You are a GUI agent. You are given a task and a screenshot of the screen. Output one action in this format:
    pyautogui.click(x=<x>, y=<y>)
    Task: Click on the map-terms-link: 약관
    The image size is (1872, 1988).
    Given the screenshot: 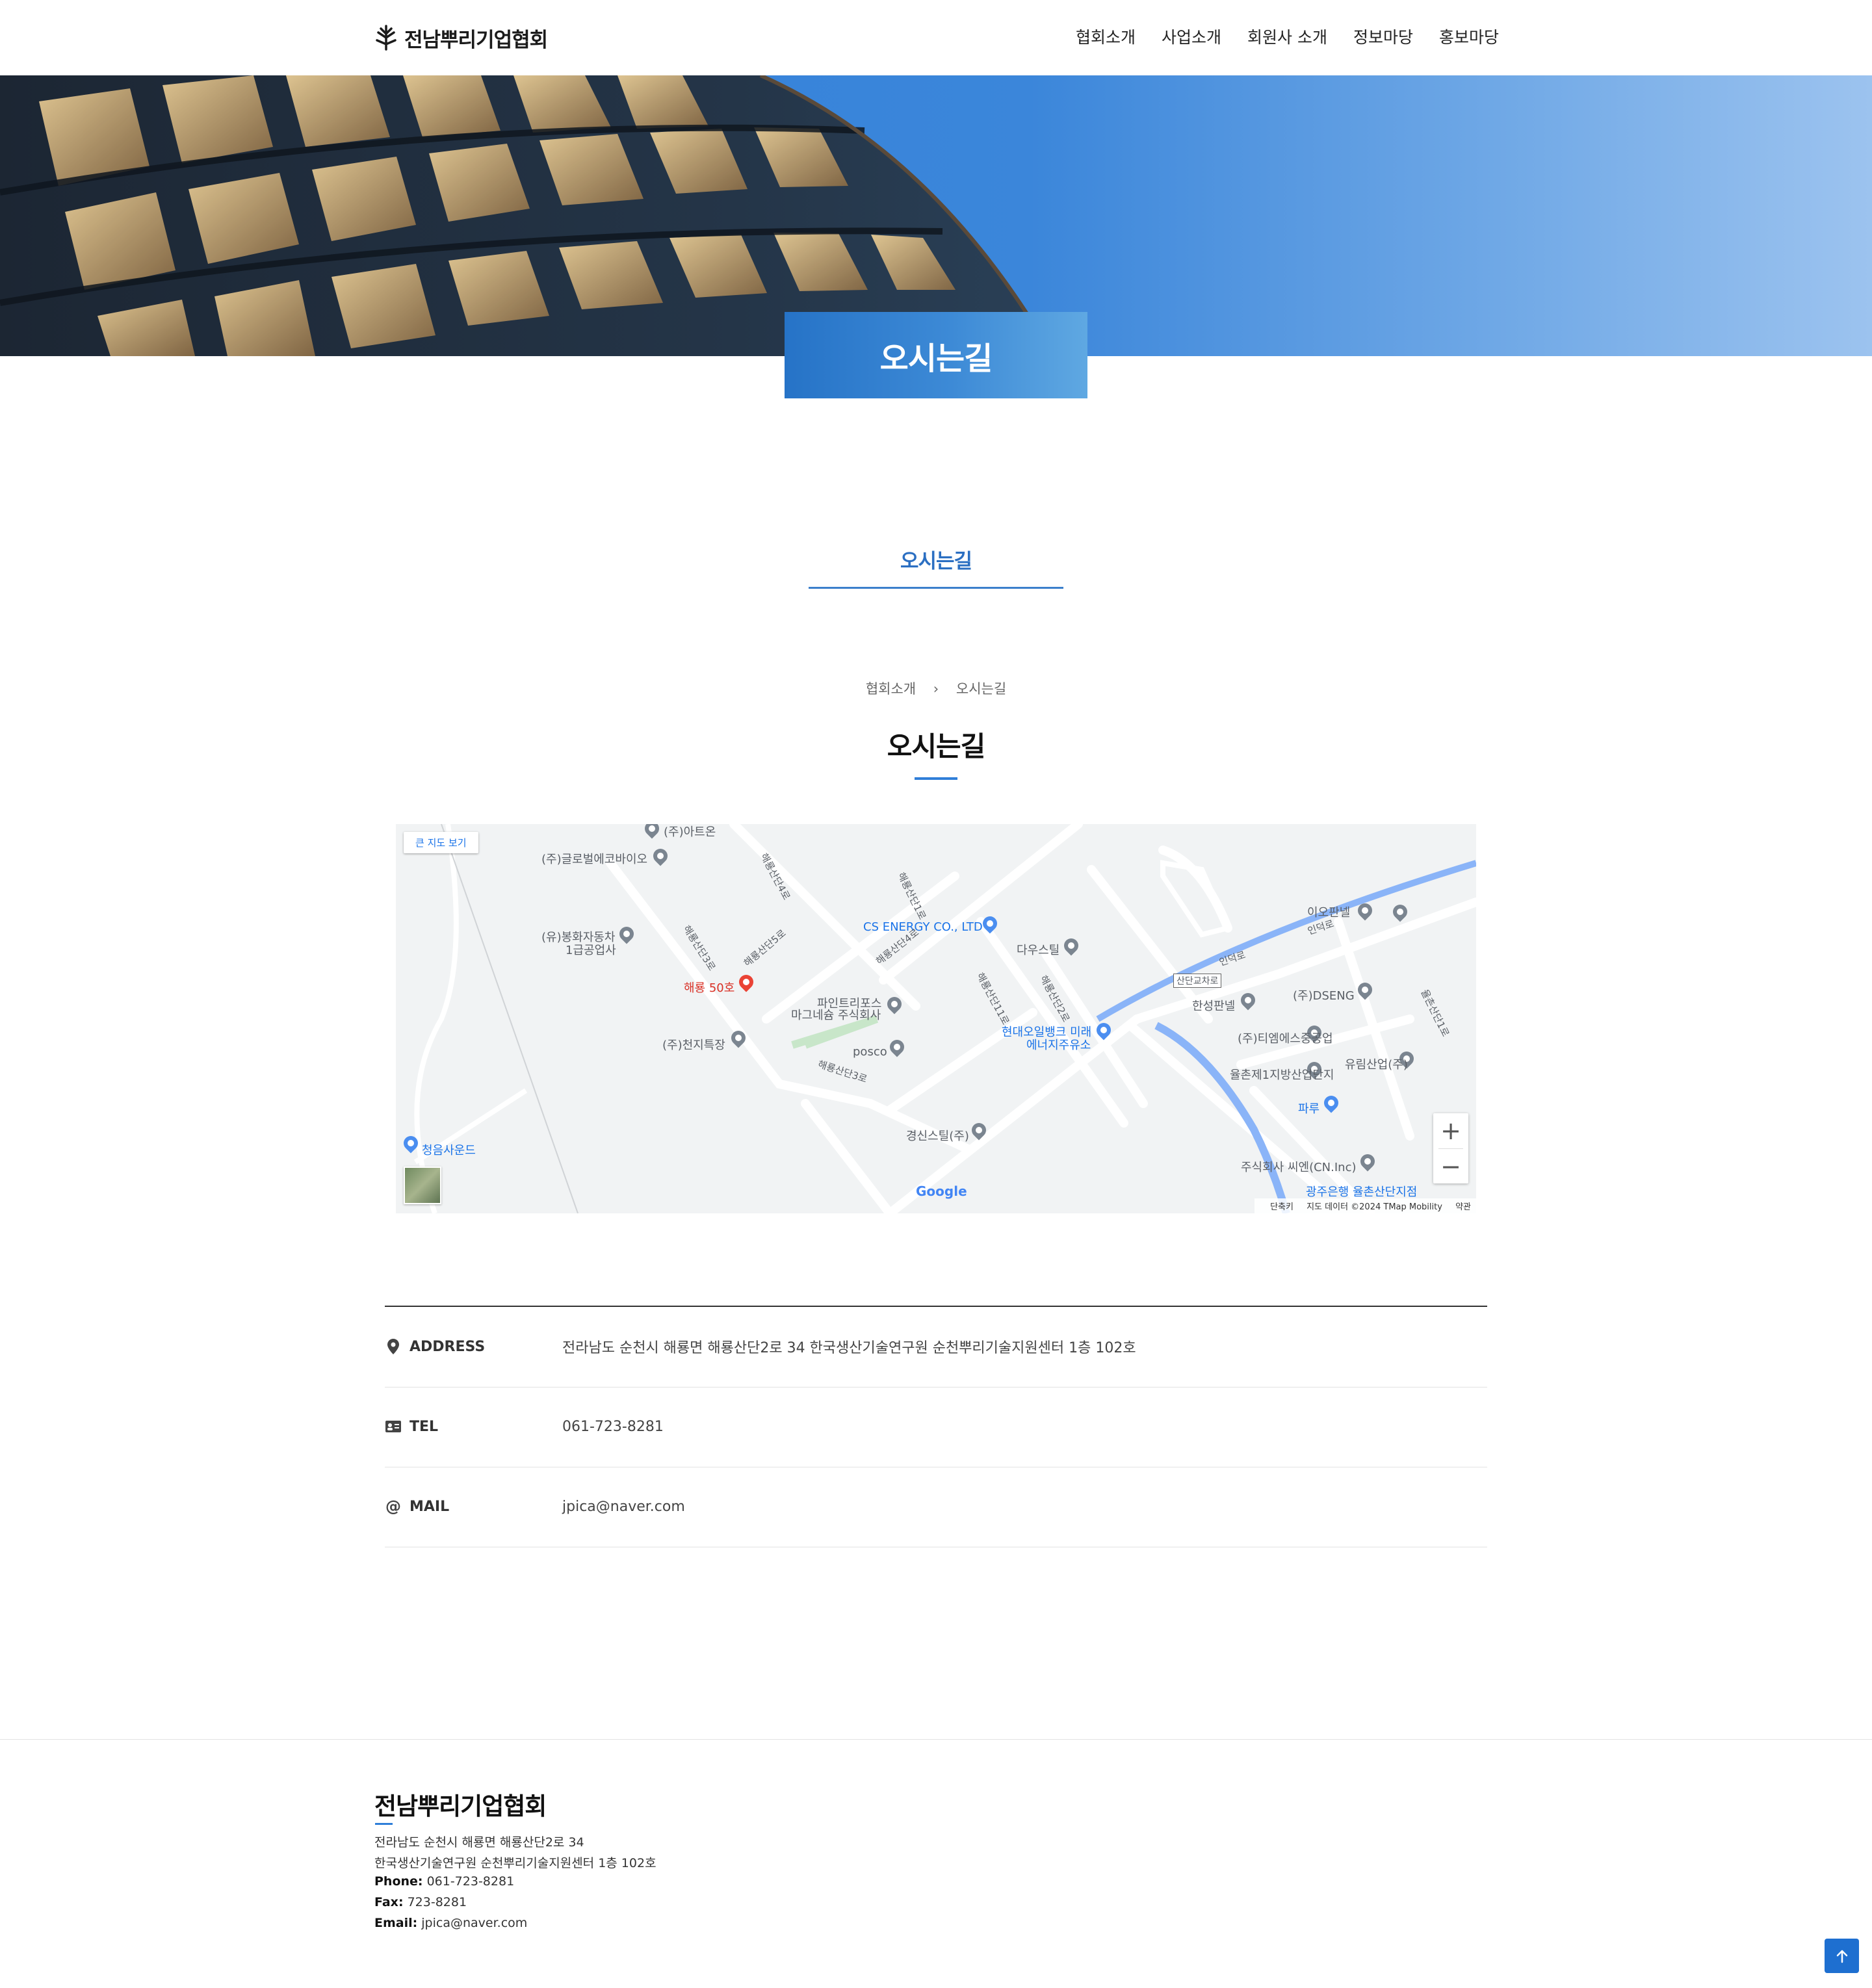 What is the action you would take?
    pyautogui.click(x=1463, y=1207)
    